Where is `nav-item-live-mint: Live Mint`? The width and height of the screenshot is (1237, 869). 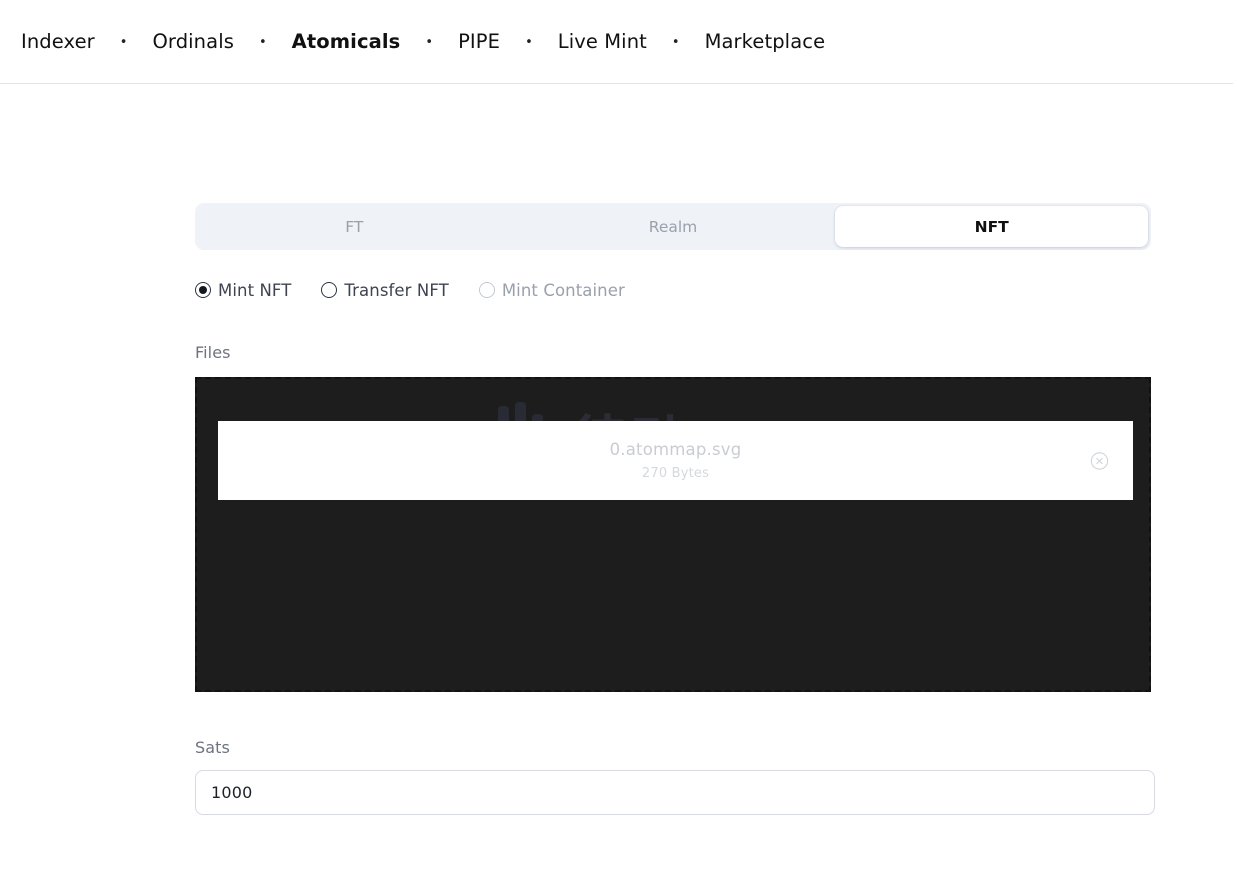 nav-item-live-mint: Live Mint is located at coordinates (602, 42).